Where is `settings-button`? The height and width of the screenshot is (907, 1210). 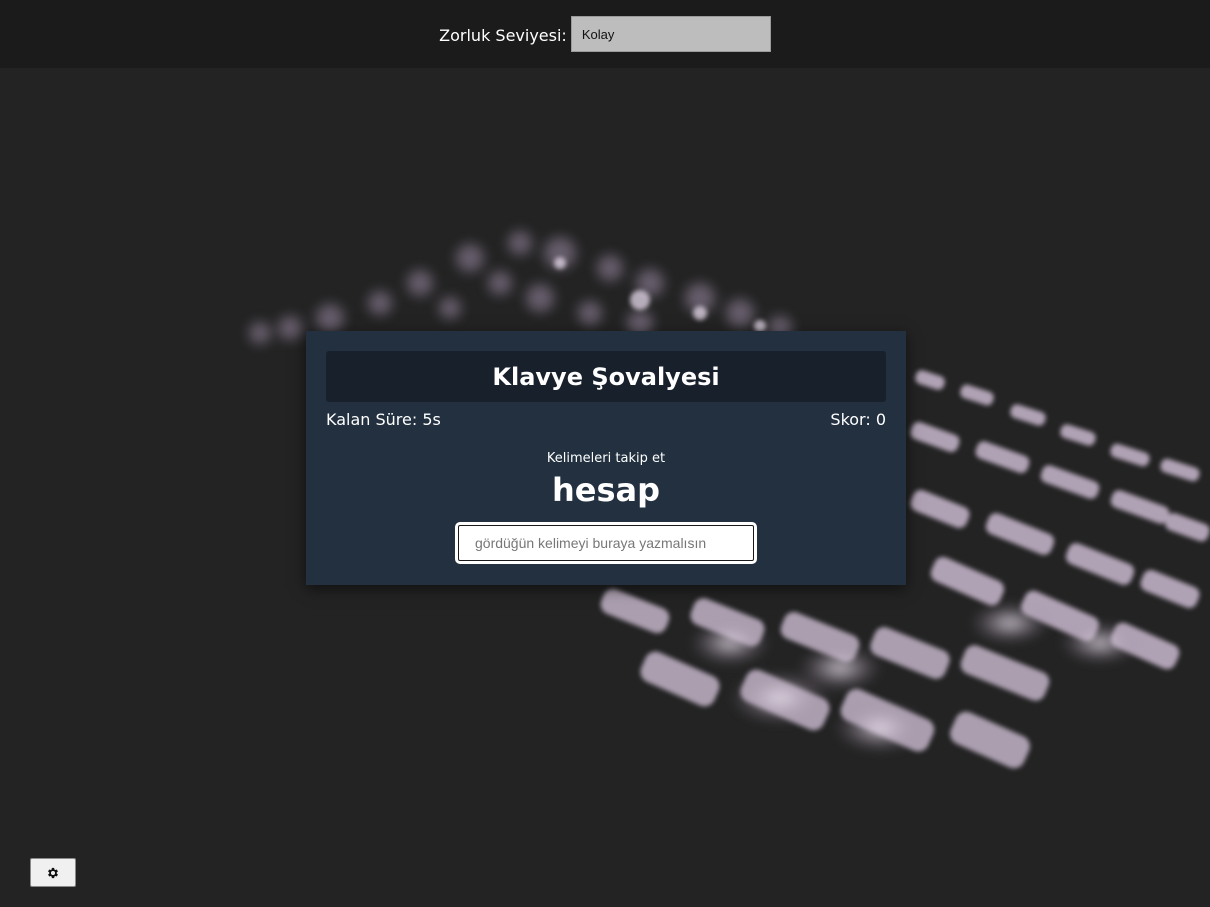
settings-button is located at coordinates (53, 872).